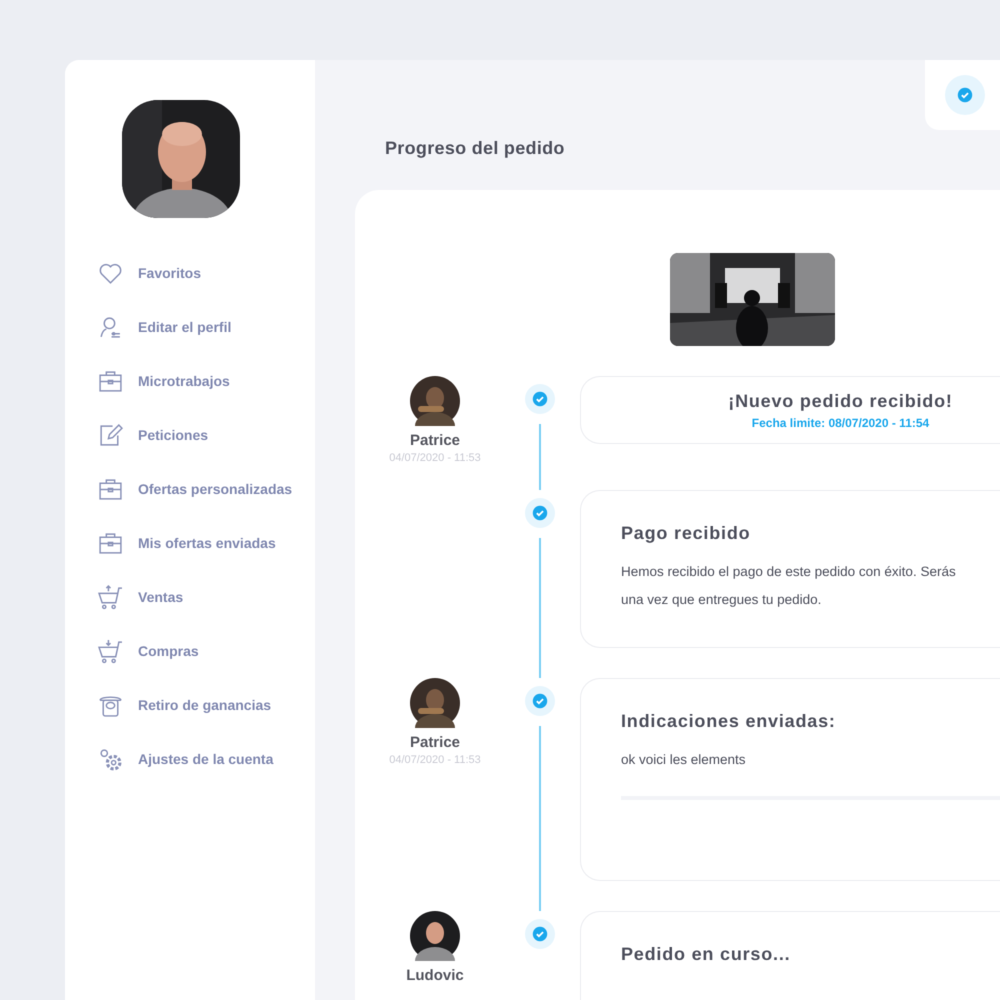 The width and height of the screenshot is (1000, 1000). I want to click on event-title: Pago recibido, so click(686, 533).